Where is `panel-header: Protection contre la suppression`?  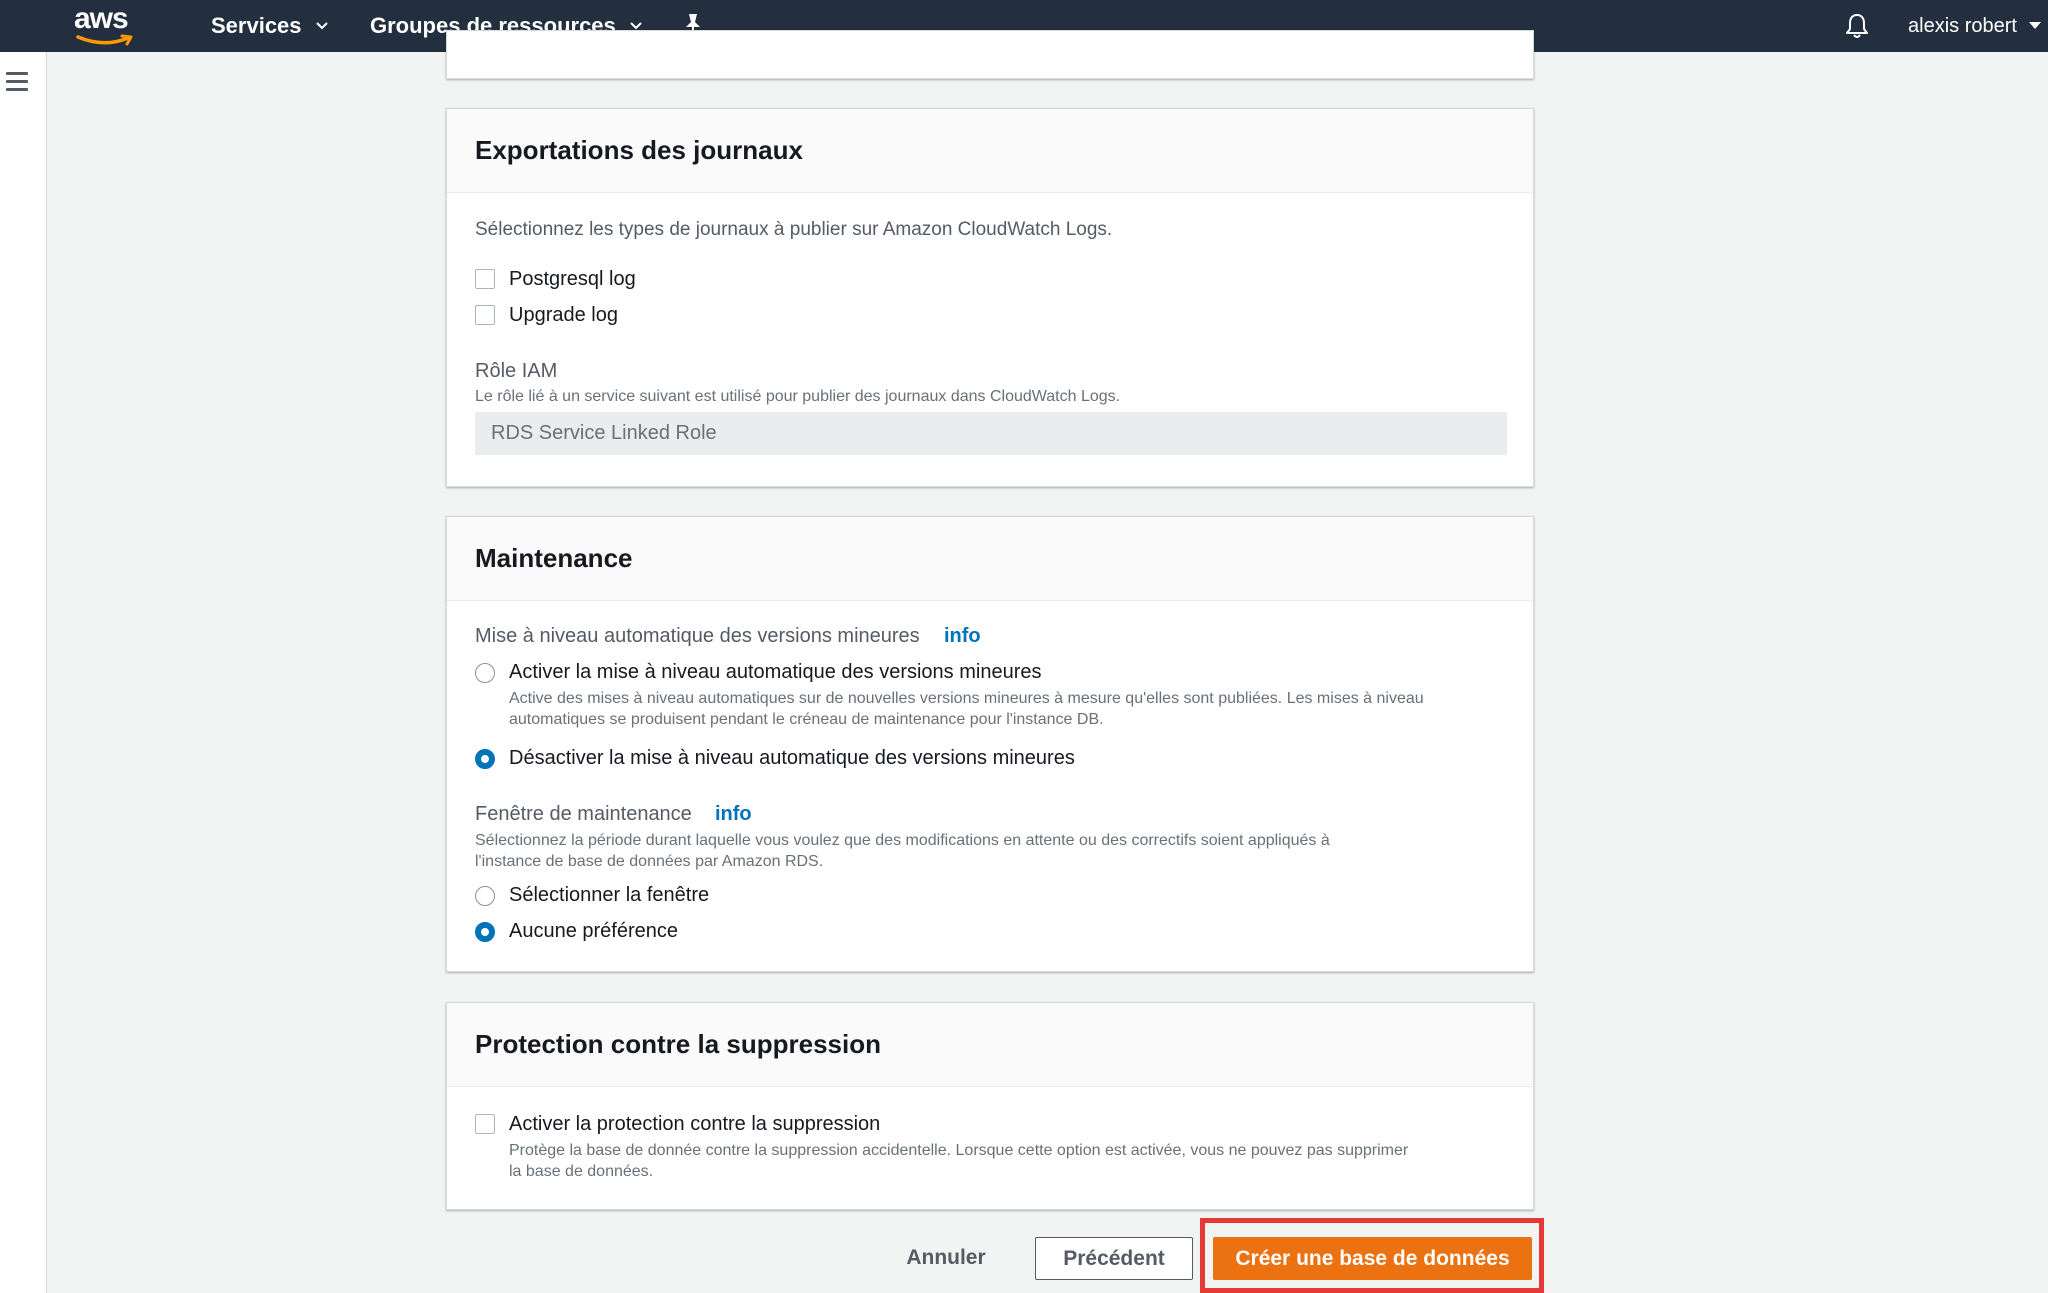 panel-header: Protection contre la suppression is located at coordinates (990, 1045).